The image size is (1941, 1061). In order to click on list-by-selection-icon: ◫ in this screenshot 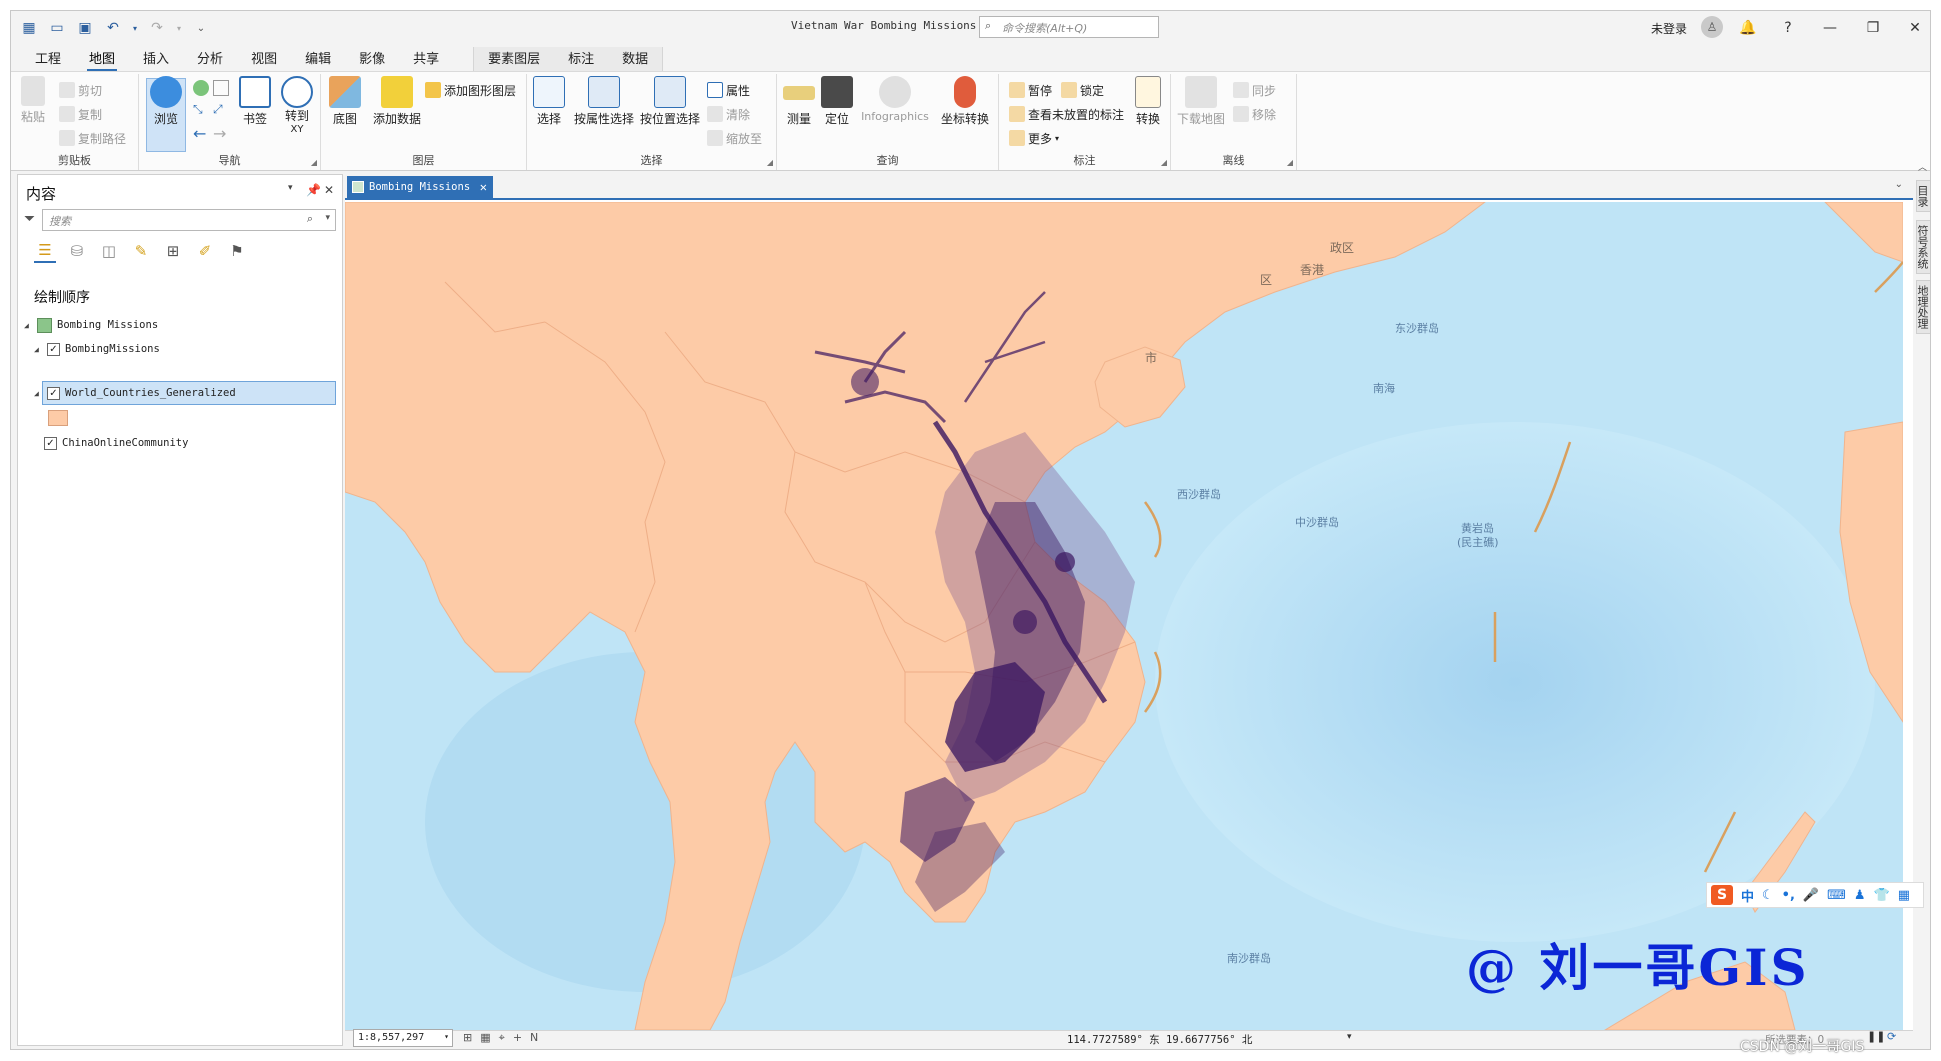, I will do `click(109, 251)`.